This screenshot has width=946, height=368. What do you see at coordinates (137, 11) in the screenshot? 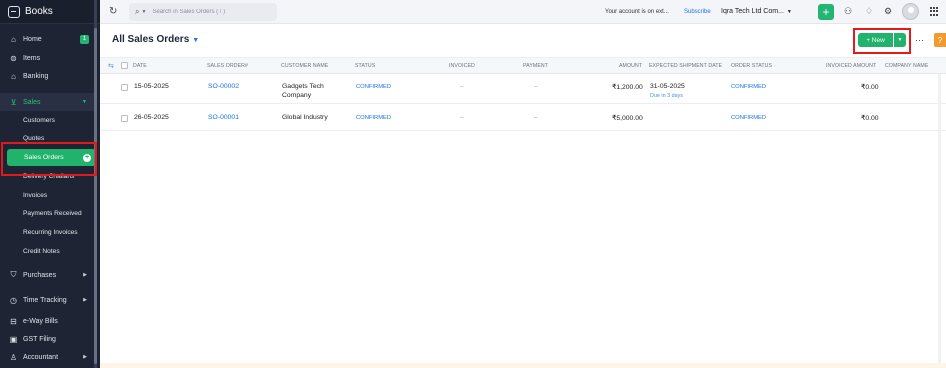
I see `search-icon: ⌕` at bounding box center [137, 11].